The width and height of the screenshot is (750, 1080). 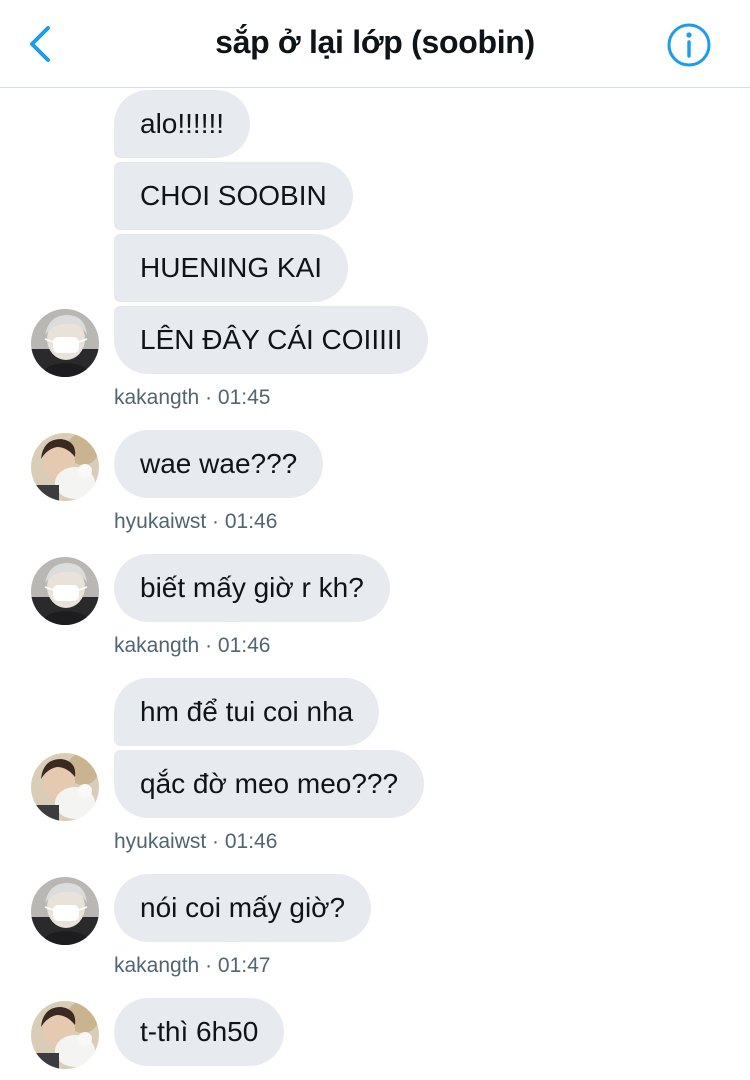 I want to click on info-circle-icon, so click(x=689, y=45).